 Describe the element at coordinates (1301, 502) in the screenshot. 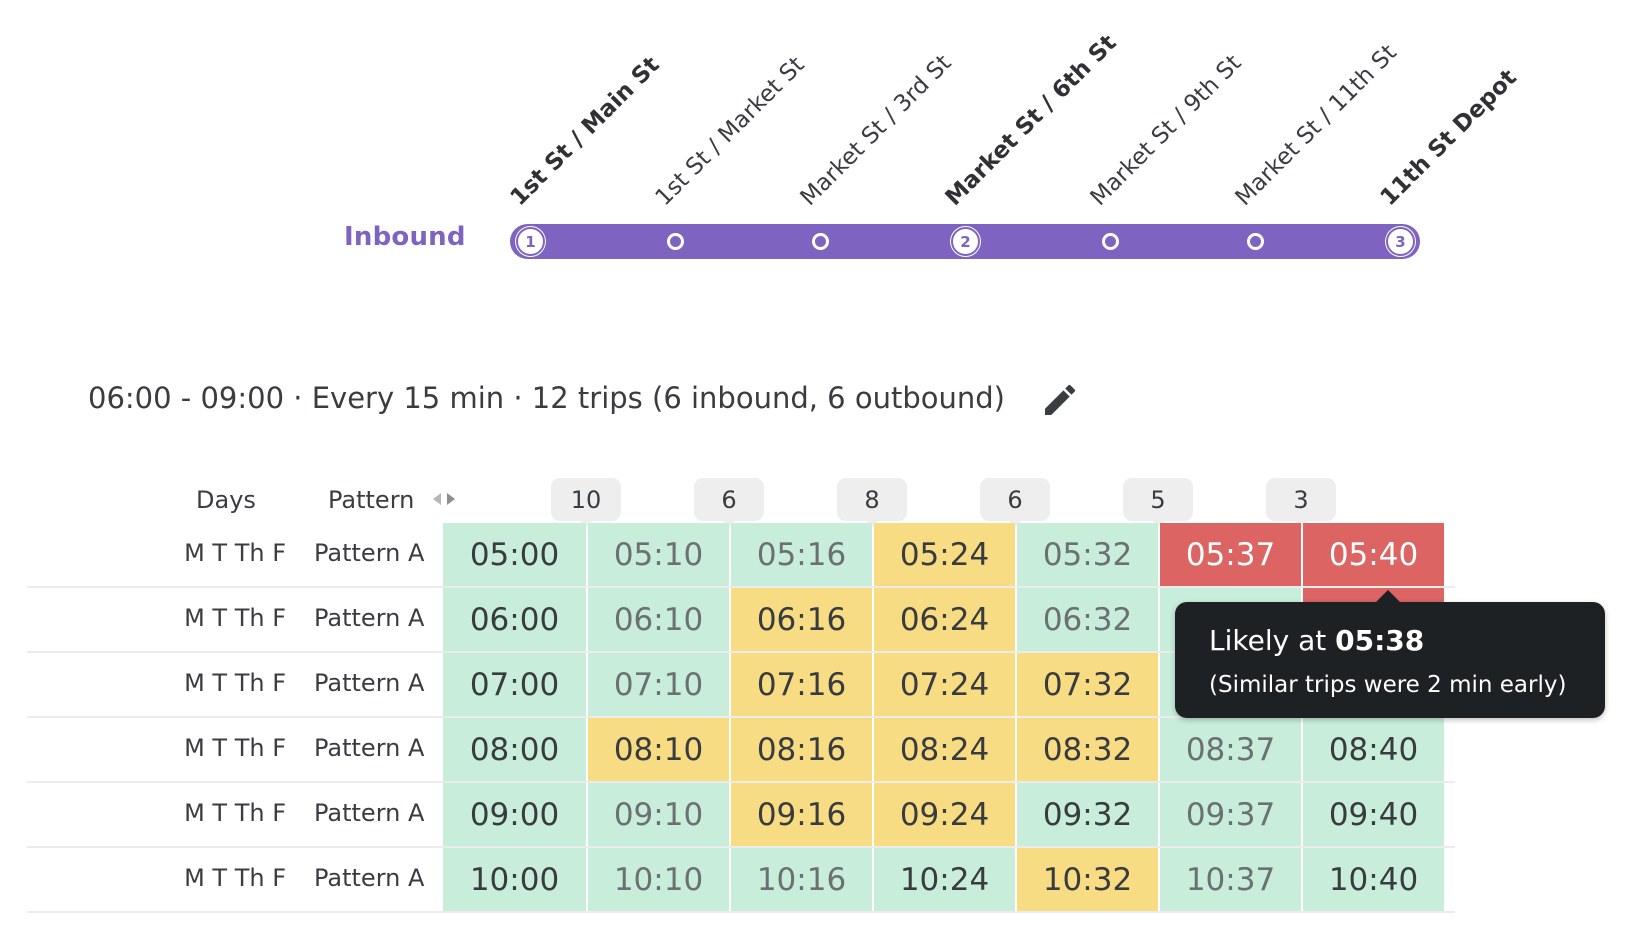

I see `segment-minutes-badge: 3` at that location.